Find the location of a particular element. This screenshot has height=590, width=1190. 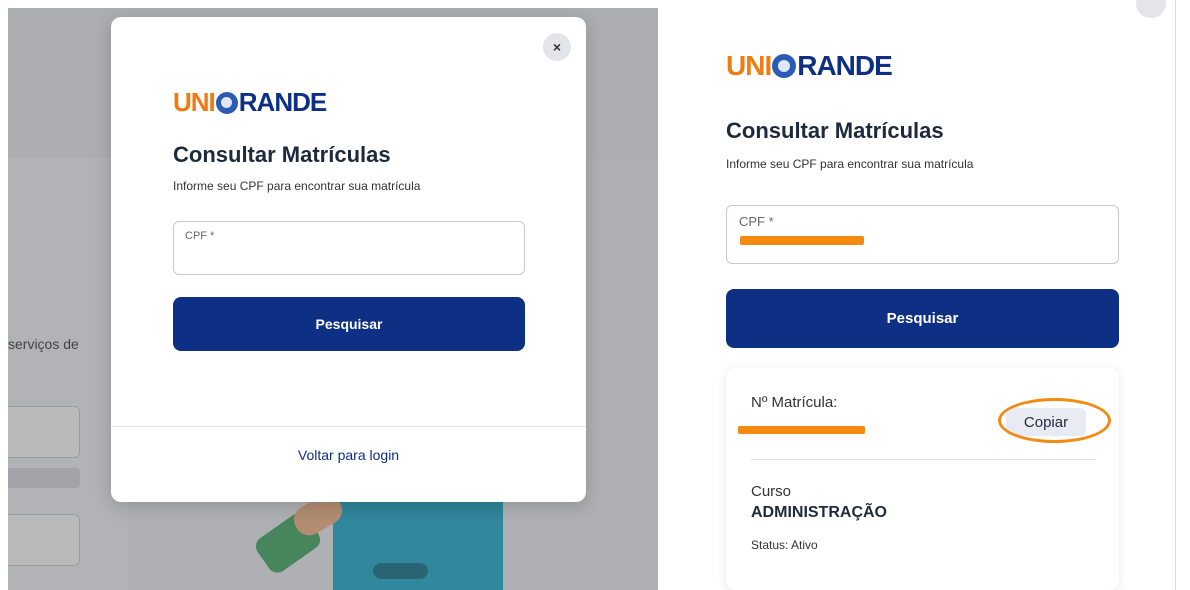

course-value: ADMINISTRAÇÃO is located at coordinates (819, 512).